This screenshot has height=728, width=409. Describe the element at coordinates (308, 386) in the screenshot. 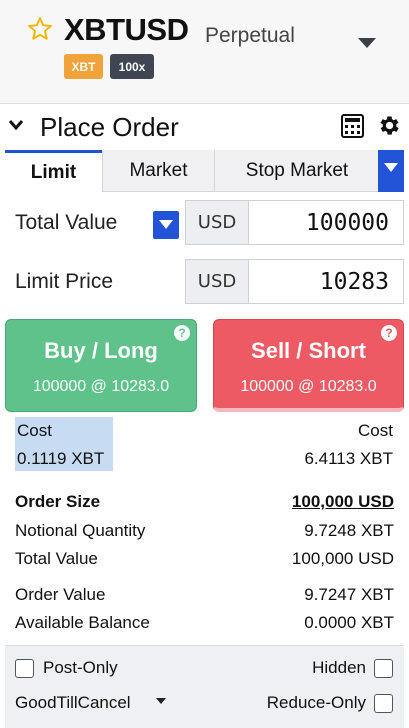

I see `sell-button-subtitle: 100000 @ 10283.0` at that location.